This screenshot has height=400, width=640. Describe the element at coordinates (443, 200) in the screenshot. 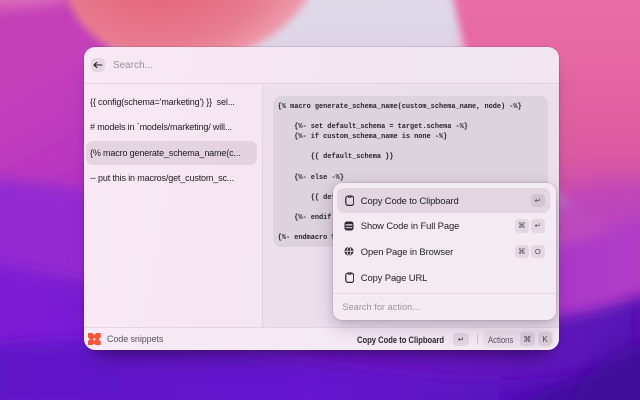

I see `menu-item-copy-code: Copy Code to Clipboard ↵` at that location.